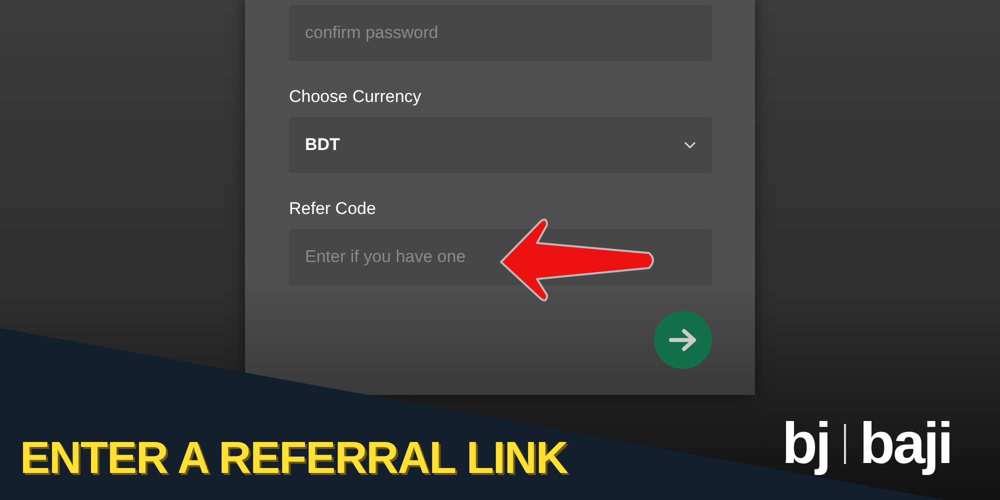  What do you see at coordinates (906, 443) in the screenshot?
I see `logo-text: baji` at bounding box center [906, 443].